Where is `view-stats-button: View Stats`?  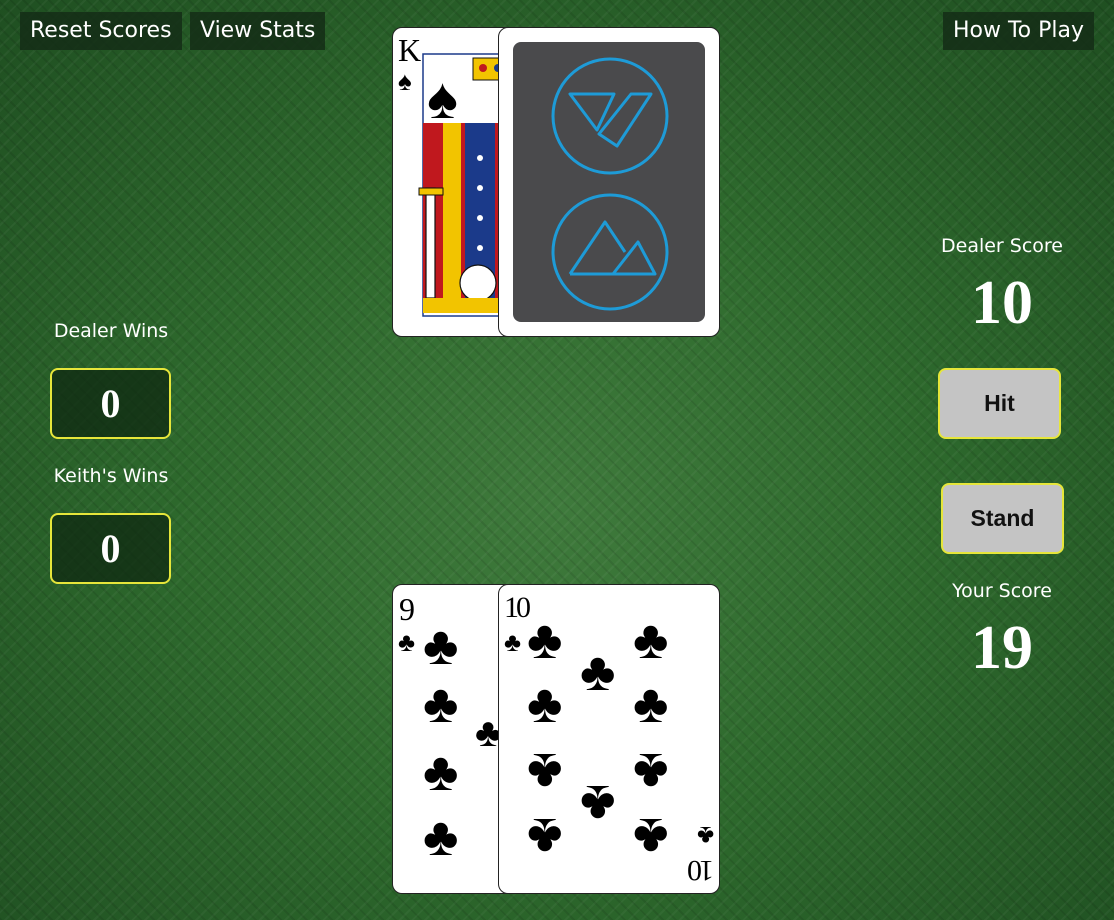
view-stats-button: View Stats is located at coordinates (258, 31).